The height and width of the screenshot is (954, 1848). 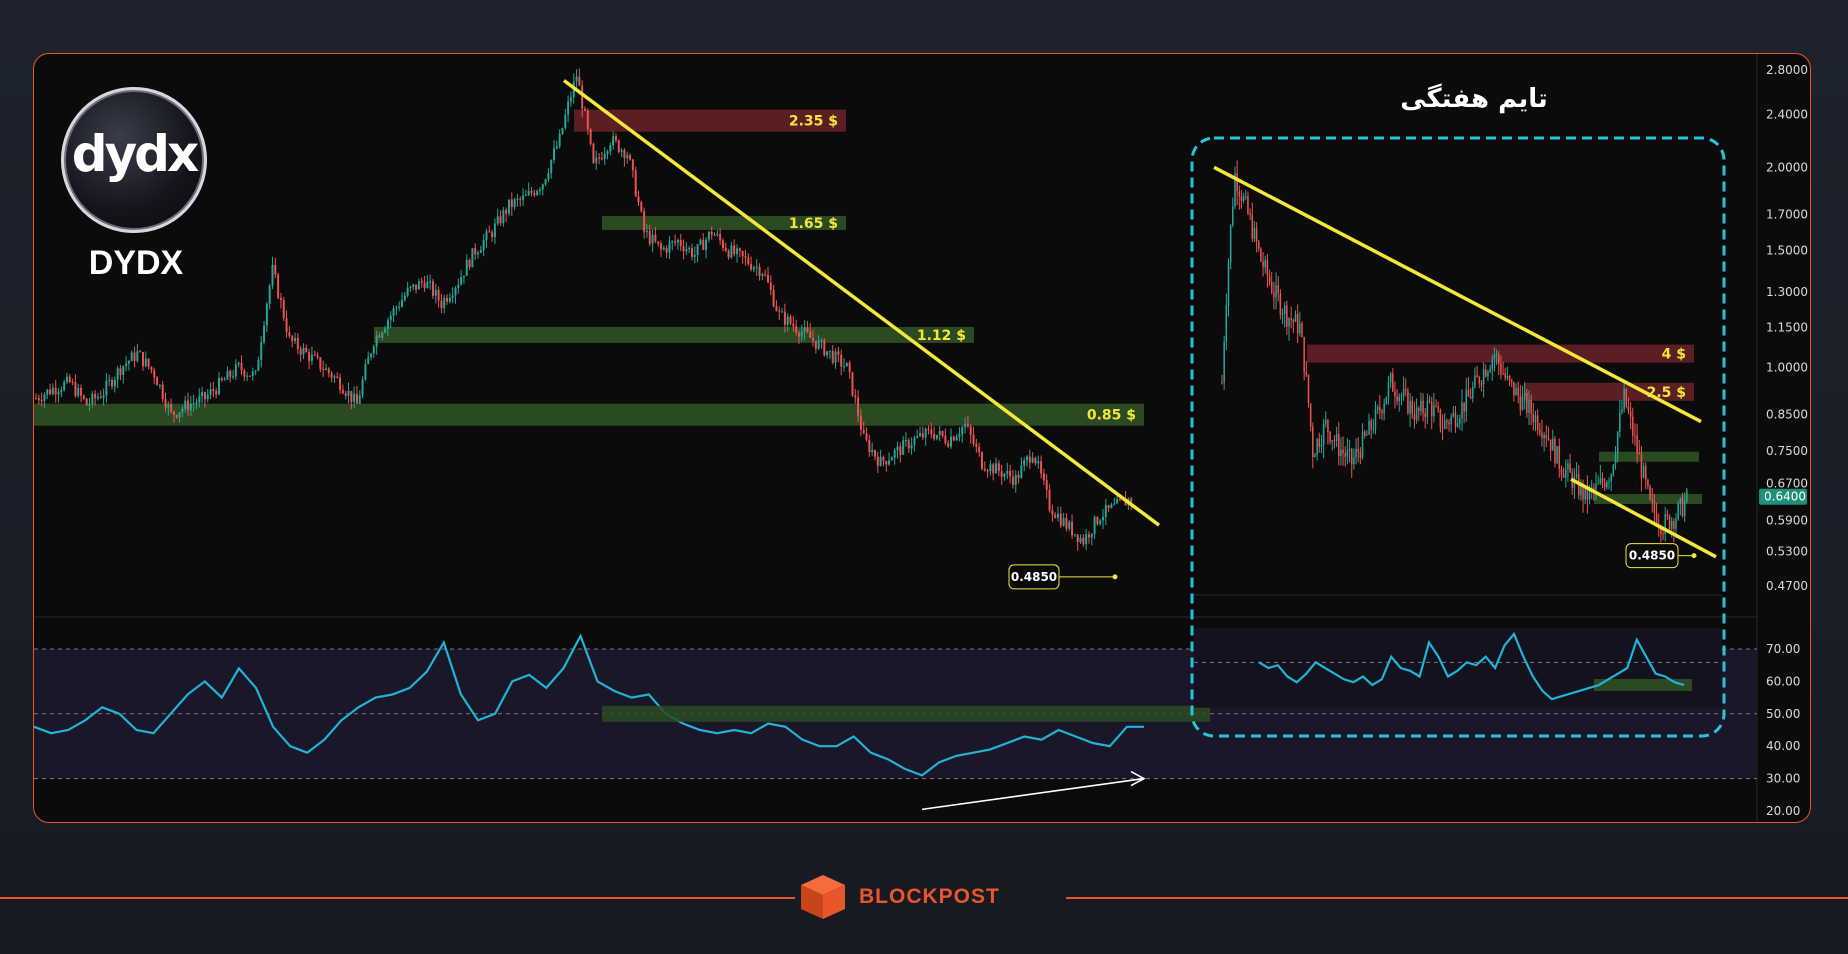 What do you see at coordinates (589, 414) in the screenshot?
I see `level-zone` at bounding box center [589, 414].